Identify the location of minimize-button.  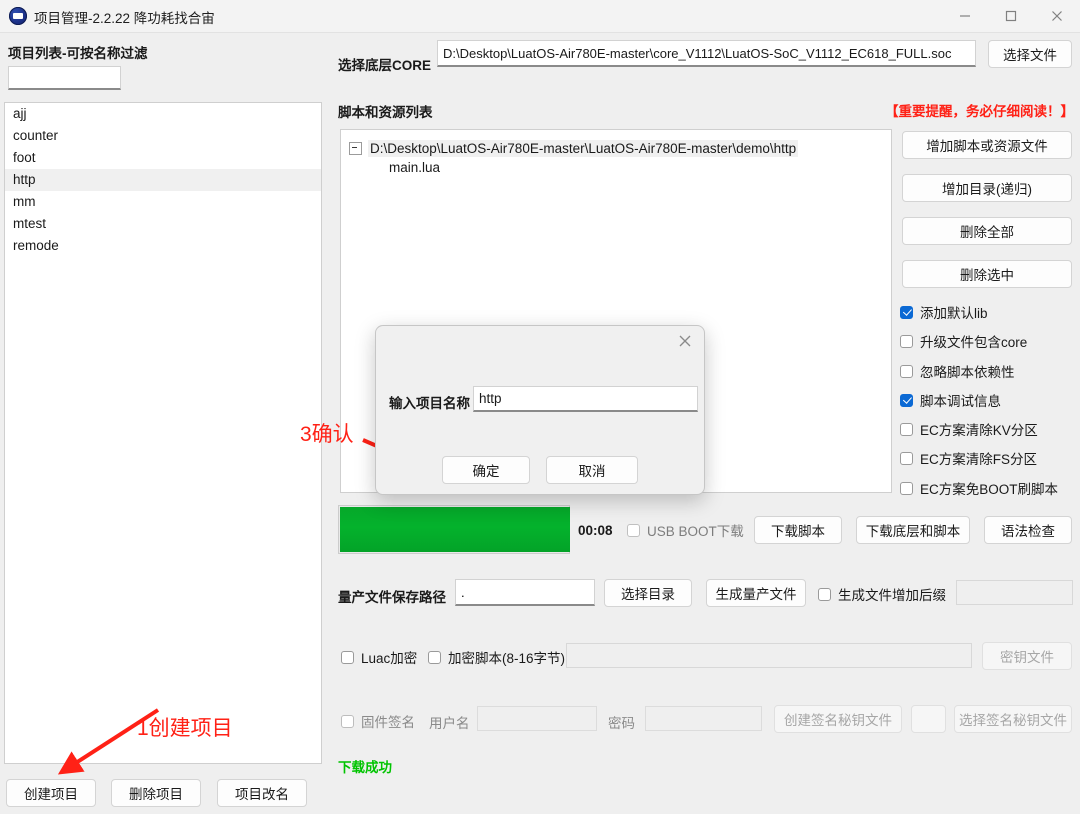
(965, 16).